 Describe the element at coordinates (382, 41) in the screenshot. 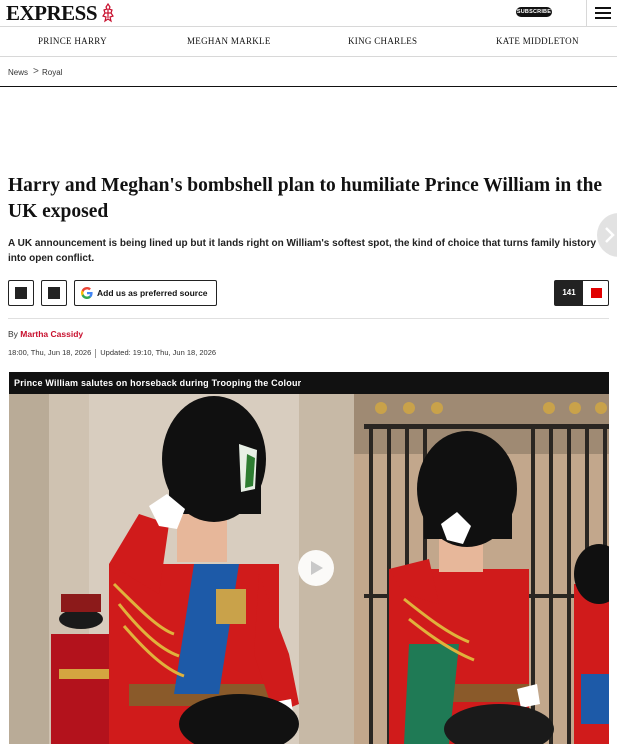

I see `nav-item-king-charles: KING CHARLES` at that location.